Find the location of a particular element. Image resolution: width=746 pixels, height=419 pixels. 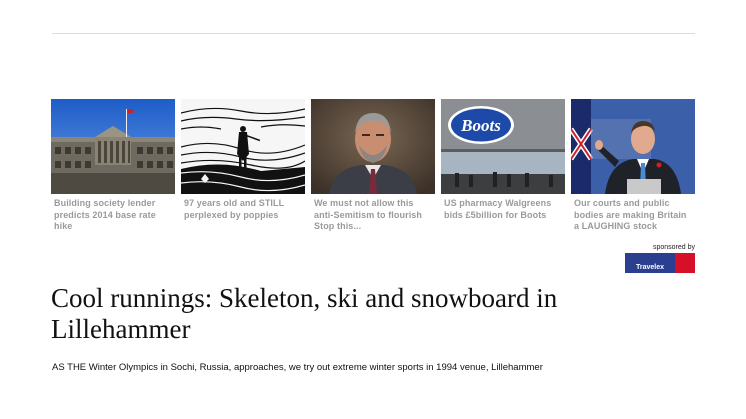

top-divider is located at coordinates (373, 33).